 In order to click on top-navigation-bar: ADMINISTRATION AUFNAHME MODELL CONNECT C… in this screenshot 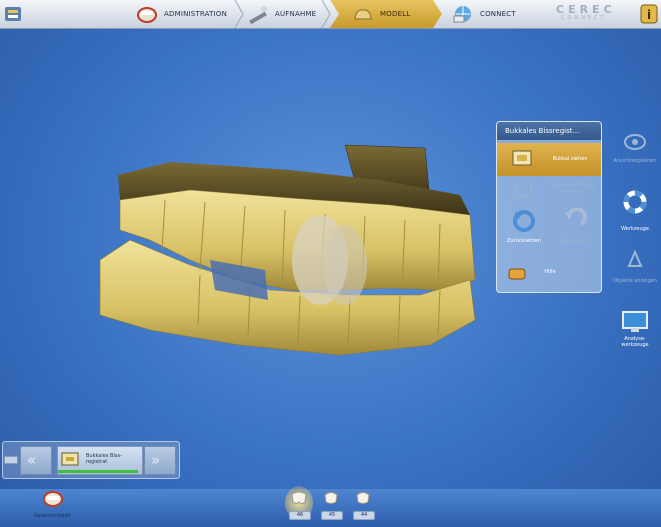, I will do `click(330, 14)`.